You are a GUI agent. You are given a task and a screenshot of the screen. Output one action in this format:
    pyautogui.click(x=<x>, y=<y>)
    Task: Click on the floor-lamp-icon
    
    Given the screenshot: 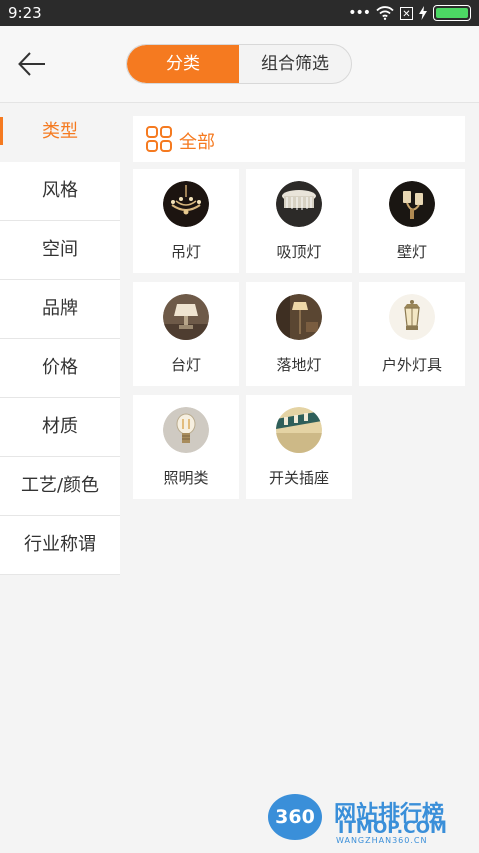 What is the action you would take?
    pyautogui.click(x=299, y=317)
    